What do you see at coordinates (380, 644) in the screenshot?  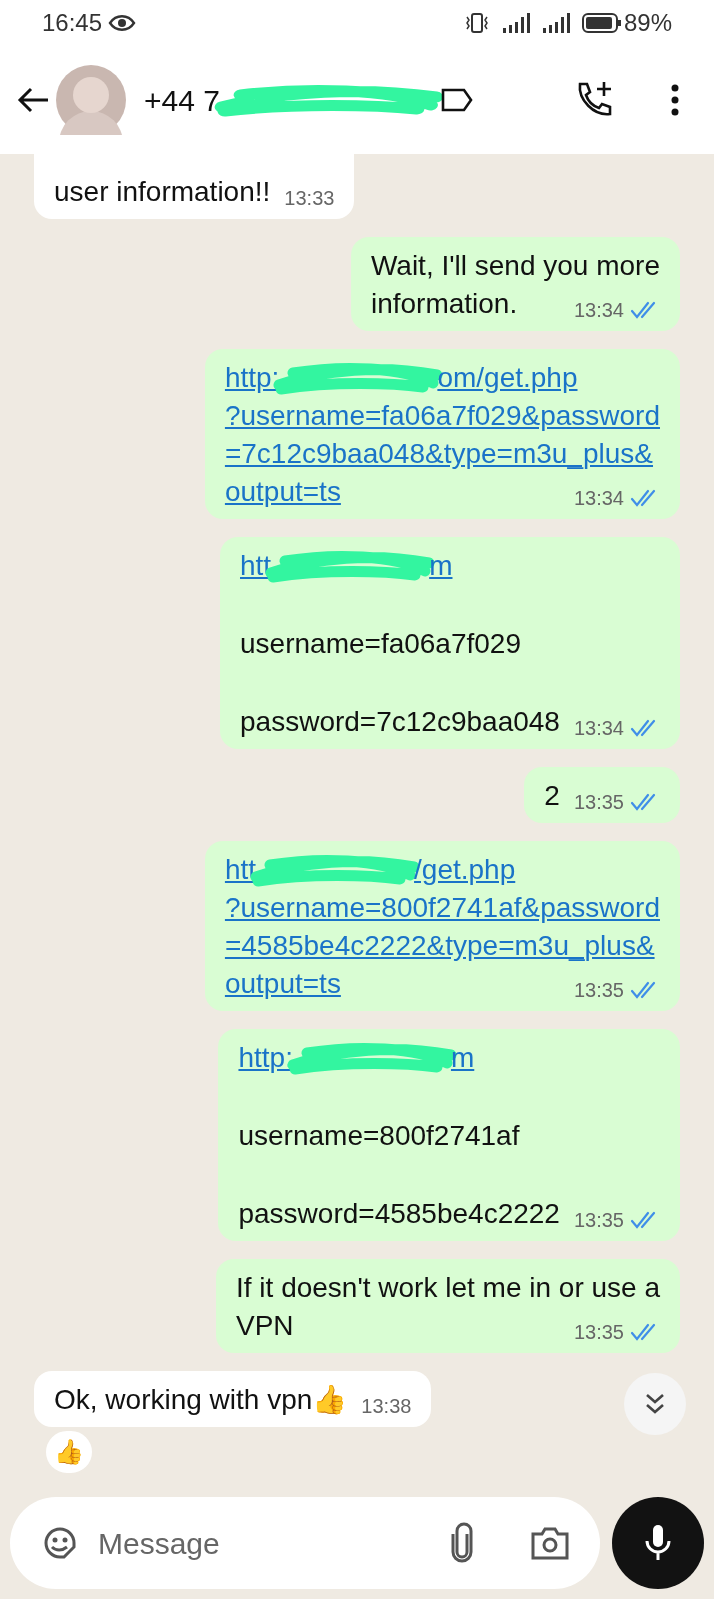 I see `message-text: username=fa06a7f029` at bounding box center [380, 644].